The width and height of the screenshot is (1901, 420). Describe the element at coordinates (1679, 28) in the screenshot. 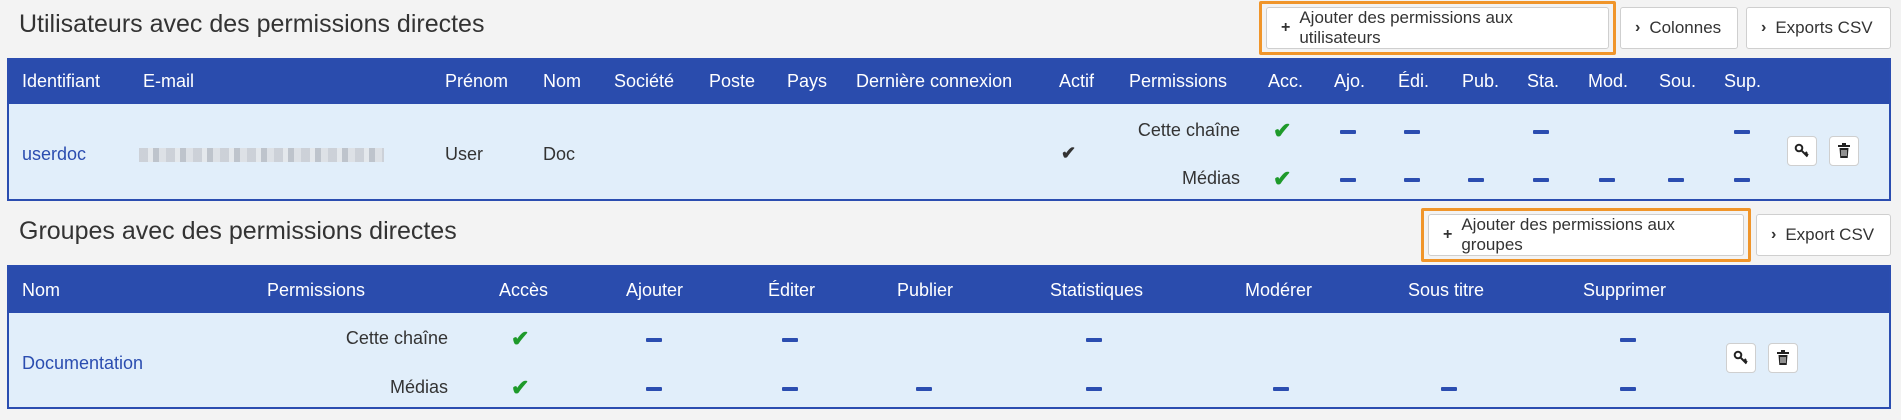

I see `columns-button: › Colonnes` at that location.